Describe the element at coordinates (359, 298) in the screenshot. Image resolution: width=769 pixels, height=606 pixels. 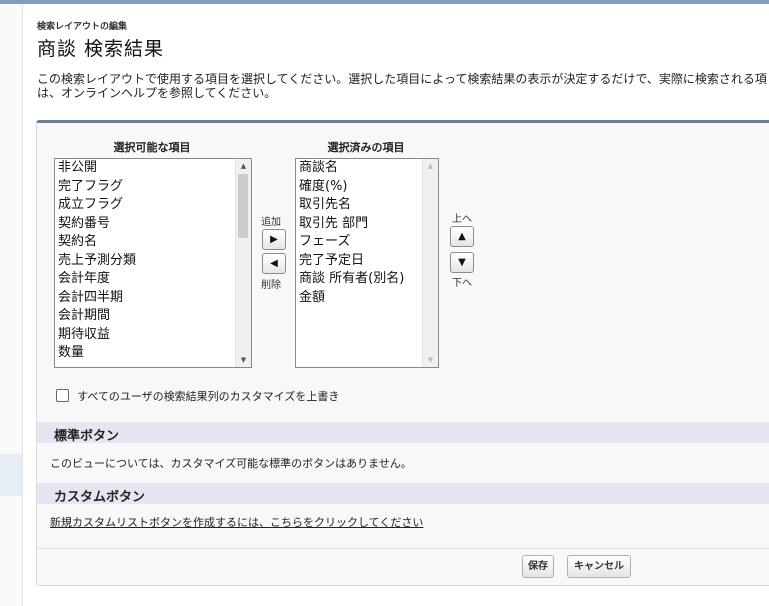
I see `selected-field-item: 金額` at that location.